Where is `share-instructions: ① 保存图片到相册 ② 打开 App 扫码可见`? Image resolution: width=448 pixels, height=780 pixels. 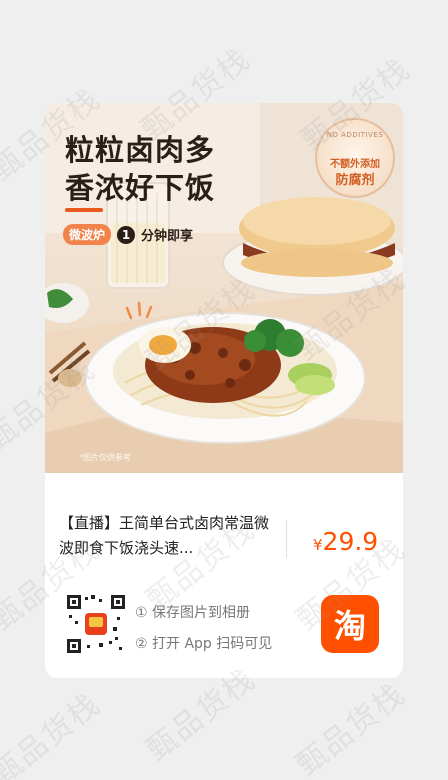
share-instructions: ① 保存图片到相册 ② 打开 App 扫码可见 is located at coordinates (203, 629).